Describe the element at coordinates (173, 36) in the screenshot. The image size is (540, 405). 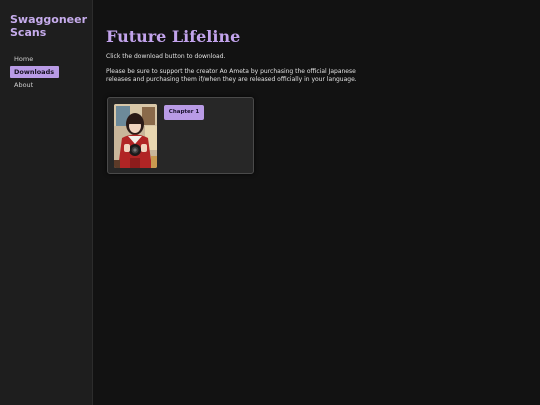
I see `page-title: Future Lifeline` at that location.